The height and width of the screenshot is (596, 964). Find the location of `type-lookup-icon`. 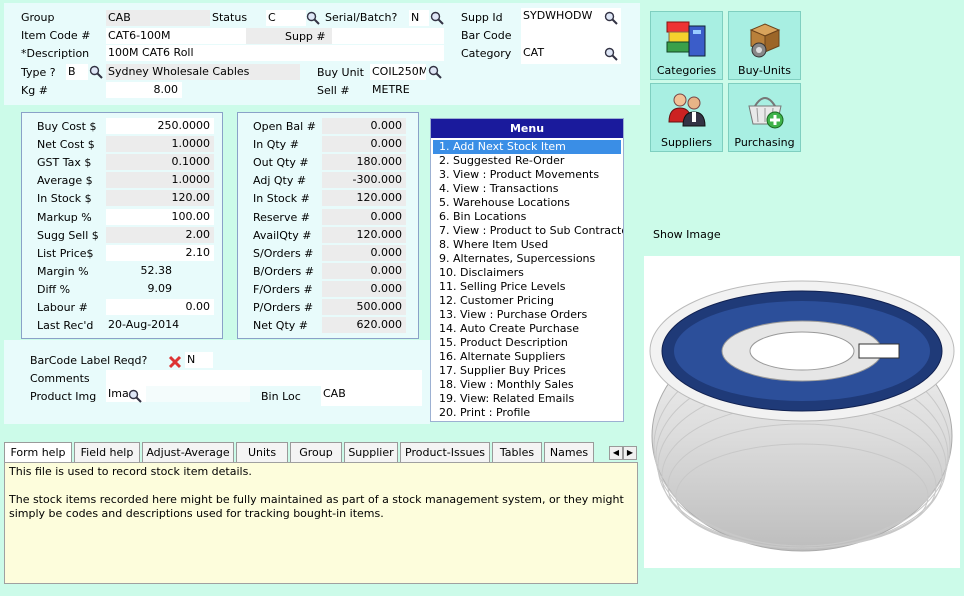

type-lookup-icon is located at coordinates (96, 72).